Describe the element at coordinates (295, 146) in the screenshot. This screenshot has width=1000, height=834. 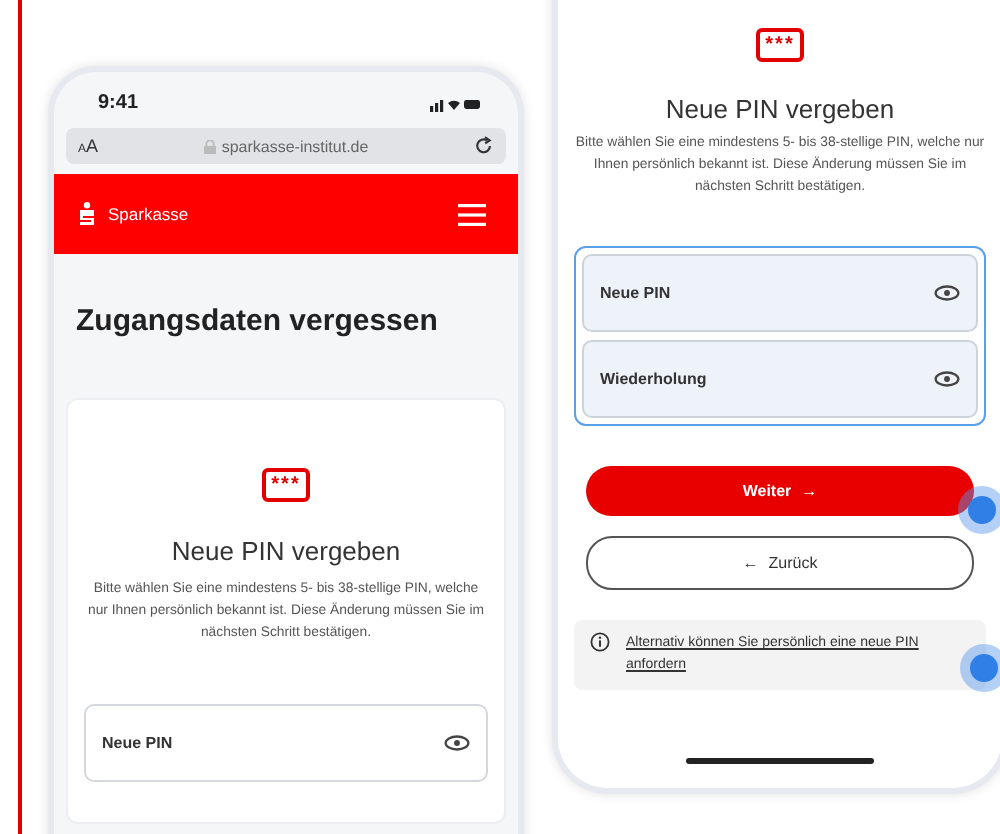
I see `url-text: sparkasse-institut.de` at that location.